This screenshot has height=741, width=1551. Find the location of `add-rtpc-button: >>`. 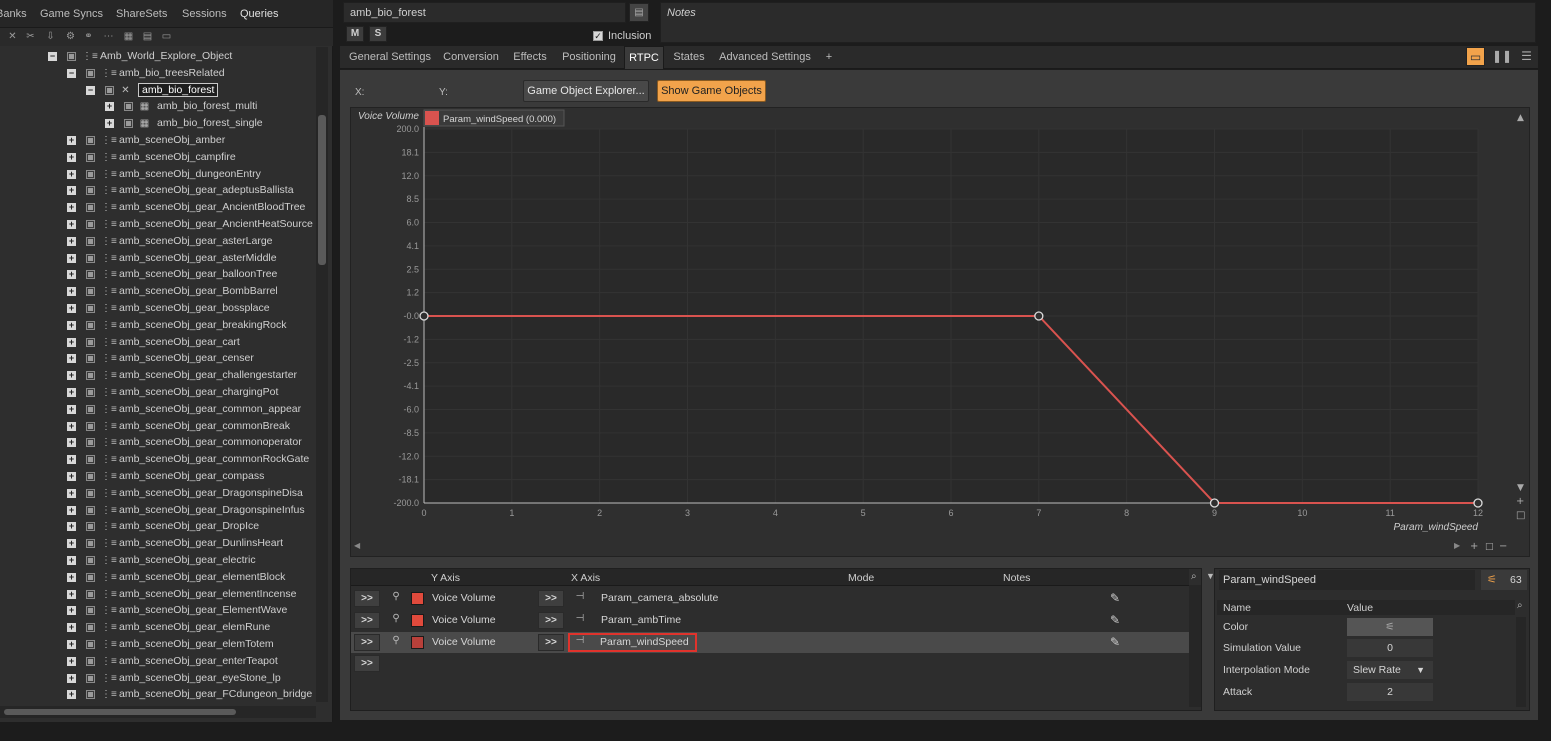

add-rtpc-button: >> is located at coordinates (367, 663).